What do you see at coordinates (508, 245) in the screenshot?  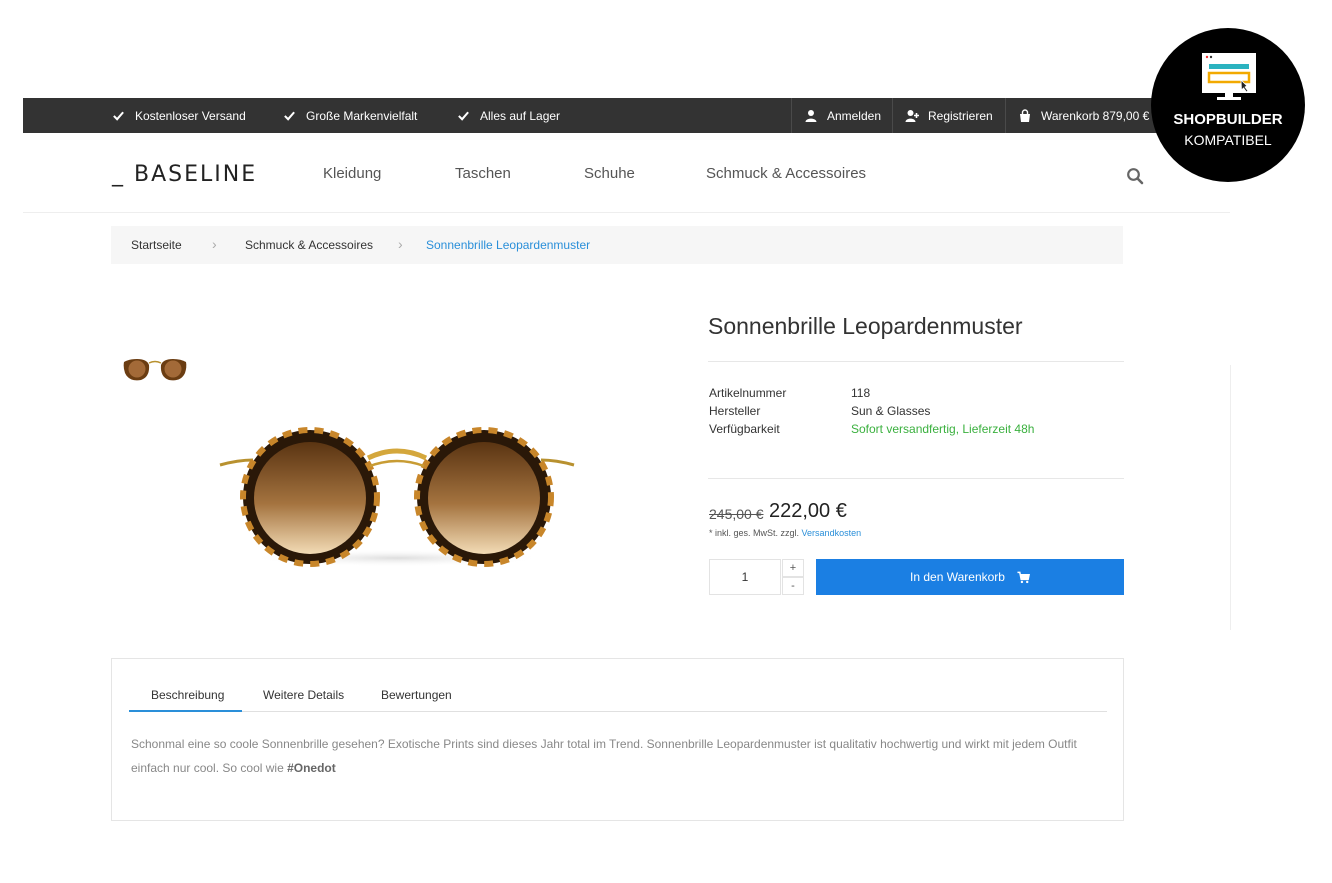 I see `breadcrumb-current: Sonnenbrille Leopardenmuster` at bounding box center [508, 245].